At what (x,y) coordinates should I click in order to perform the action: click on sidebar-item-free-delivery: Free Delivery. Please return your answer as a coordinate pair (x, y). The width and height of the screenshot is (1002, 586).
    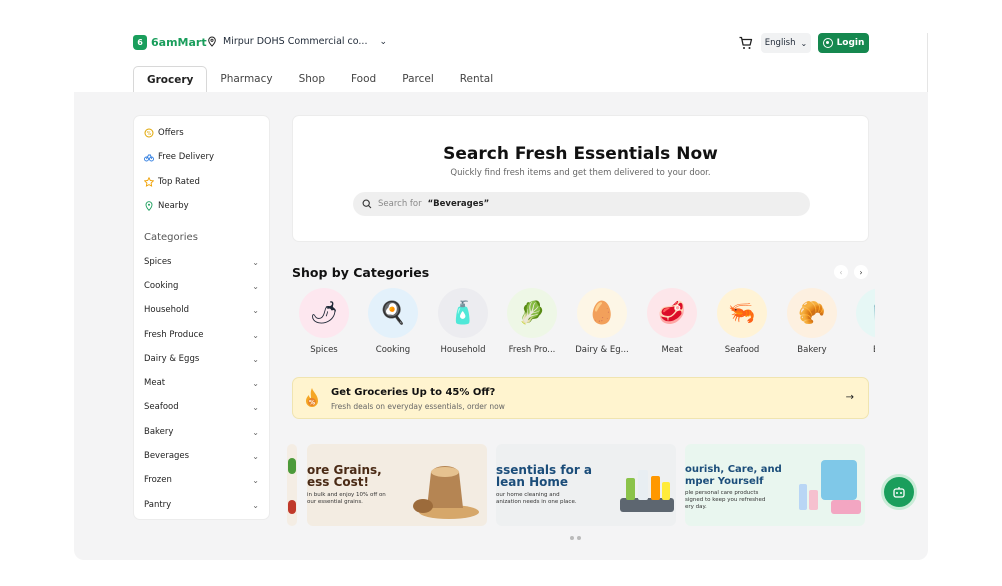
    Looking at the image, I should click on (179, 157).